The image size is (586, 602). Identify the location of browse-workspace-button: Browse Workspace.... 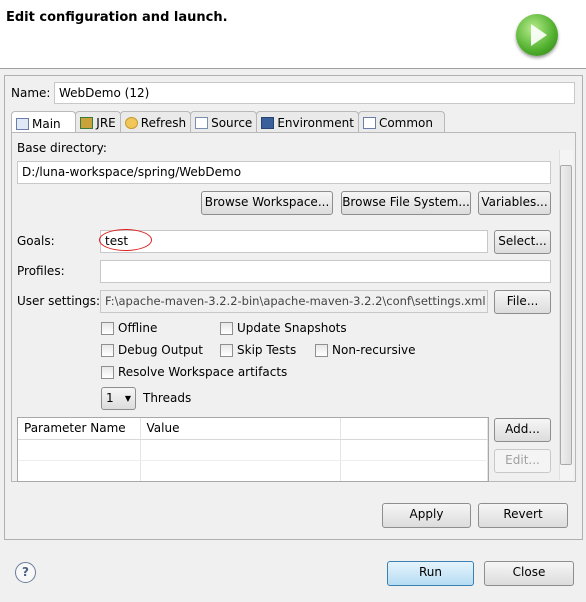
(267, 203).